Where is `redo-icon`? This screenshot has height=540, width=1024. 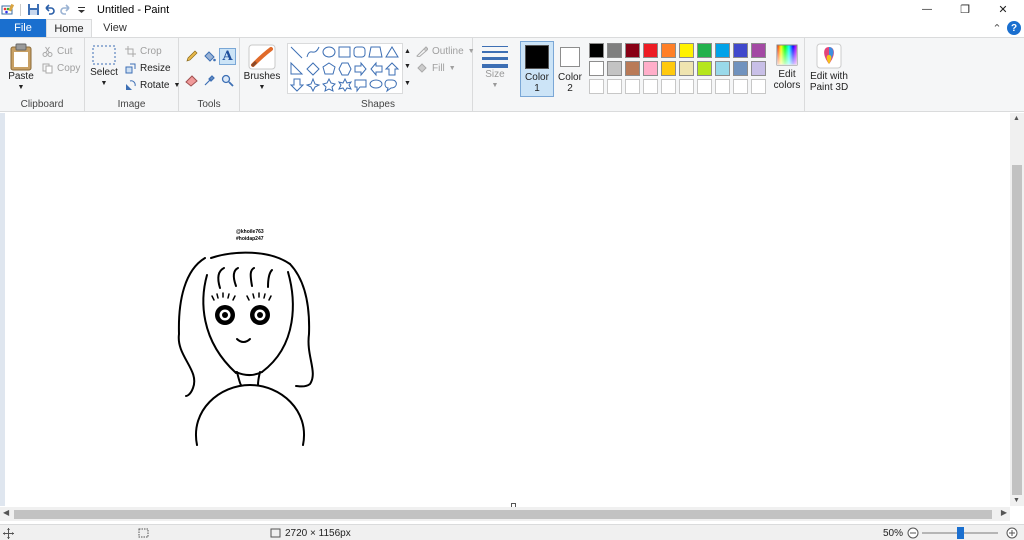
redo-icon is located at coordinates (65, 10).